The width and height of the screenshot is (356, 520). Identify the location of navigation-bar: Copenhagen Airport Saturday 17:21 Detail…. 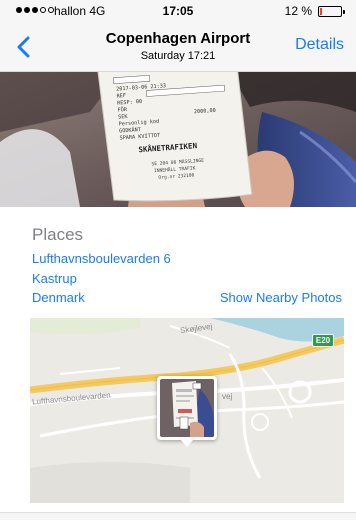
(178, 47).